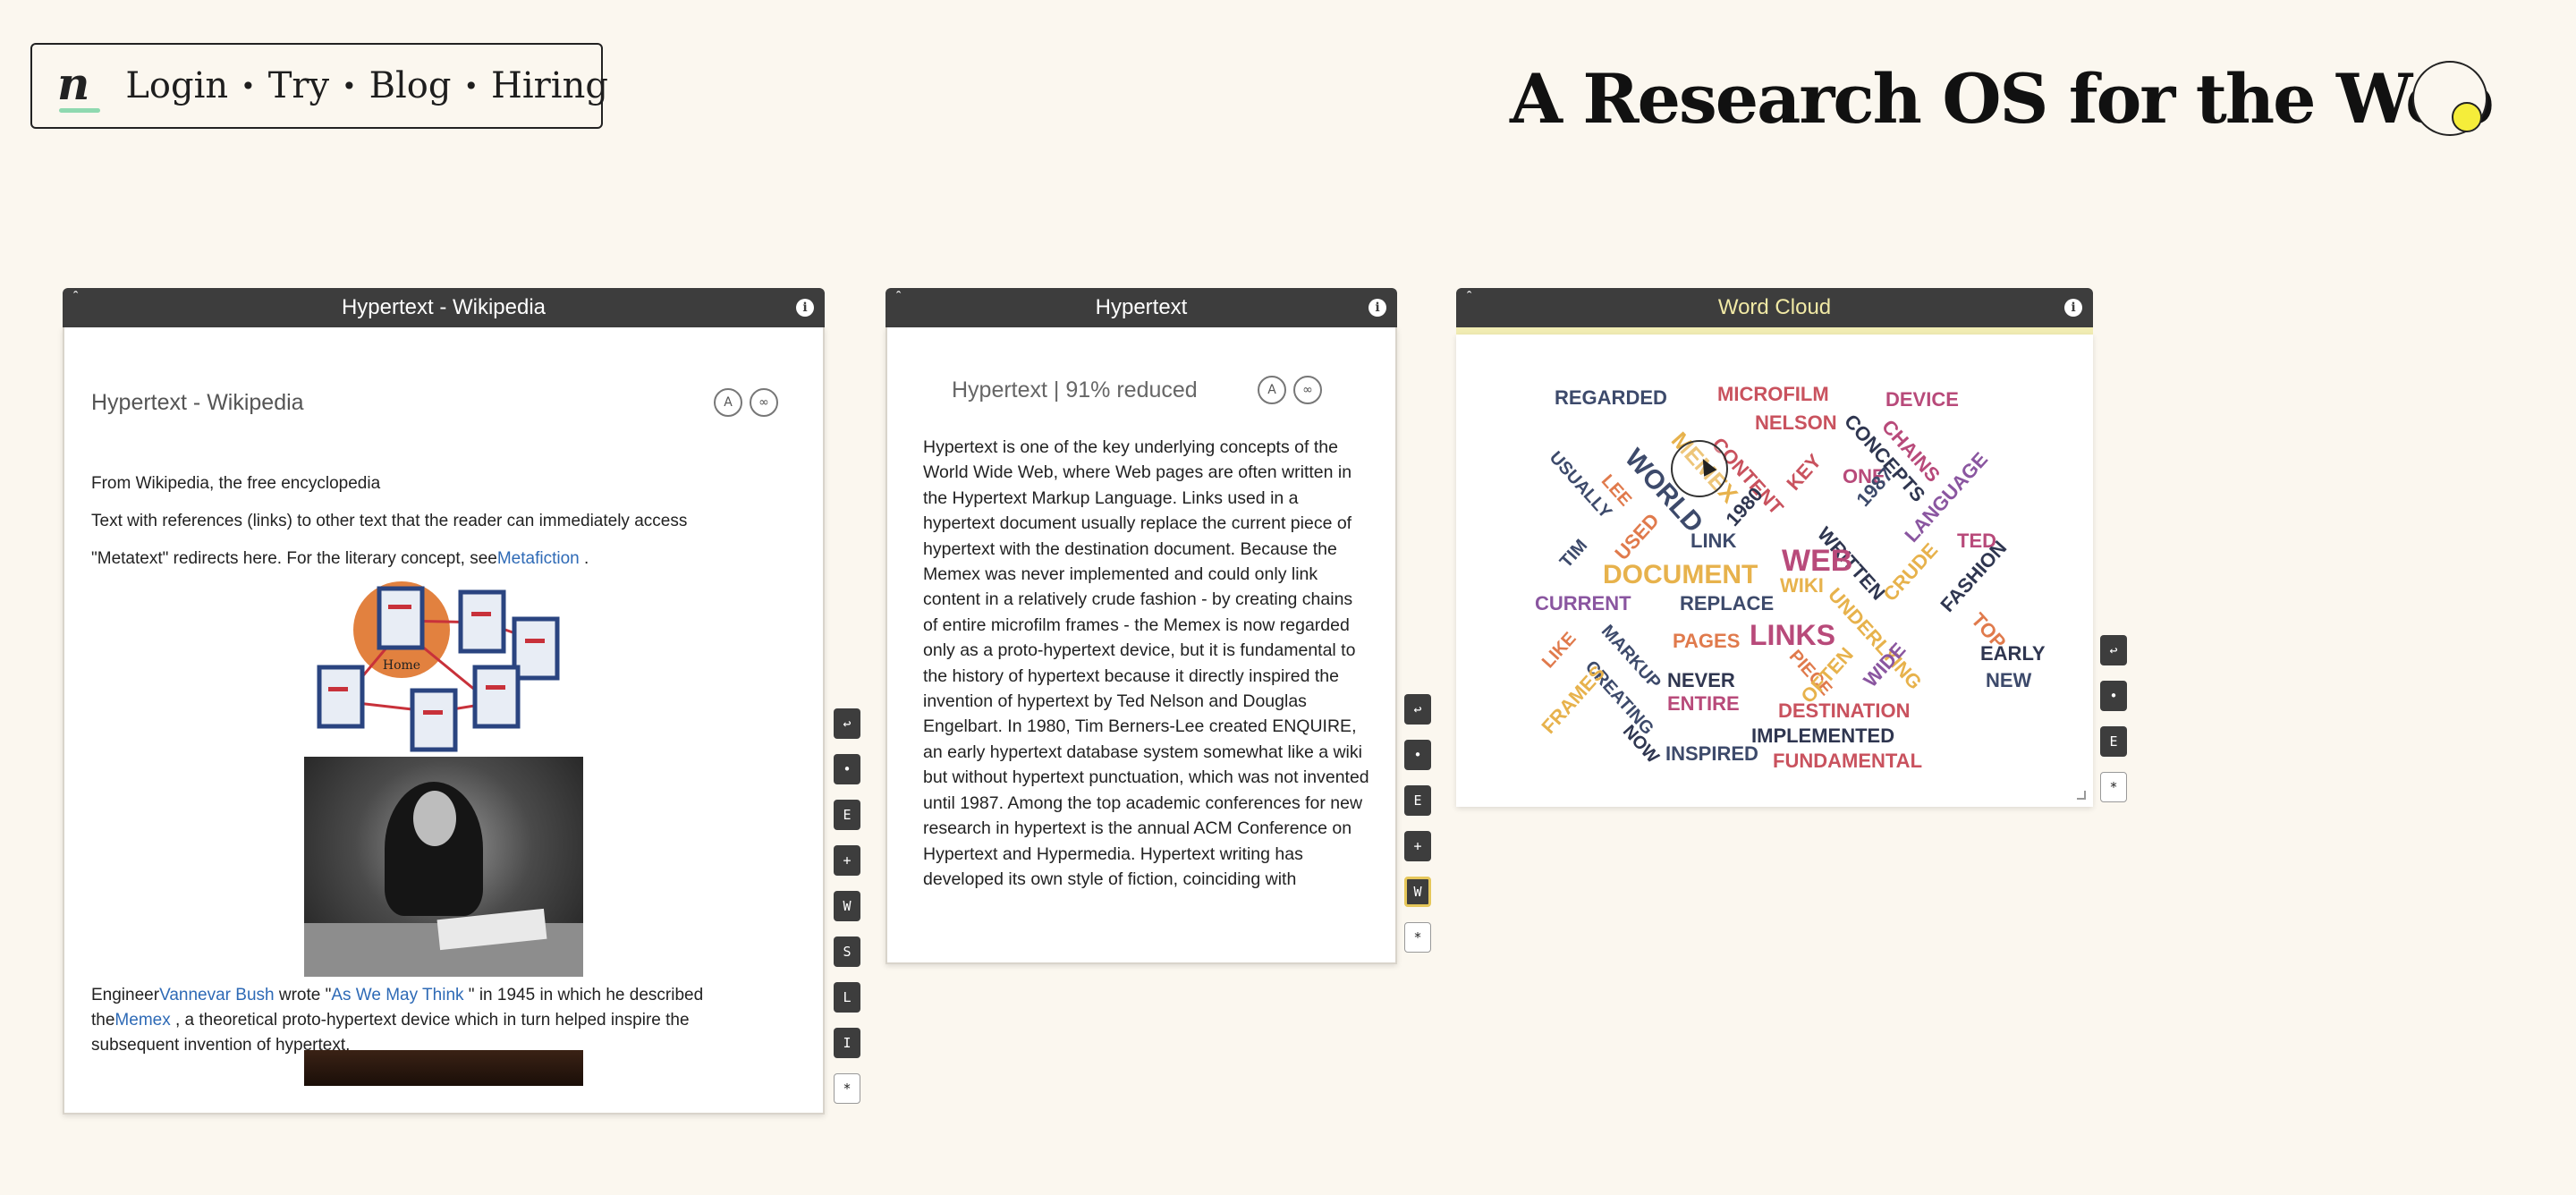 This screenshot has height=1195, width=2576. I want to click on wordcloud-panel-tools: ↩ • E *, so click(2113, 718).